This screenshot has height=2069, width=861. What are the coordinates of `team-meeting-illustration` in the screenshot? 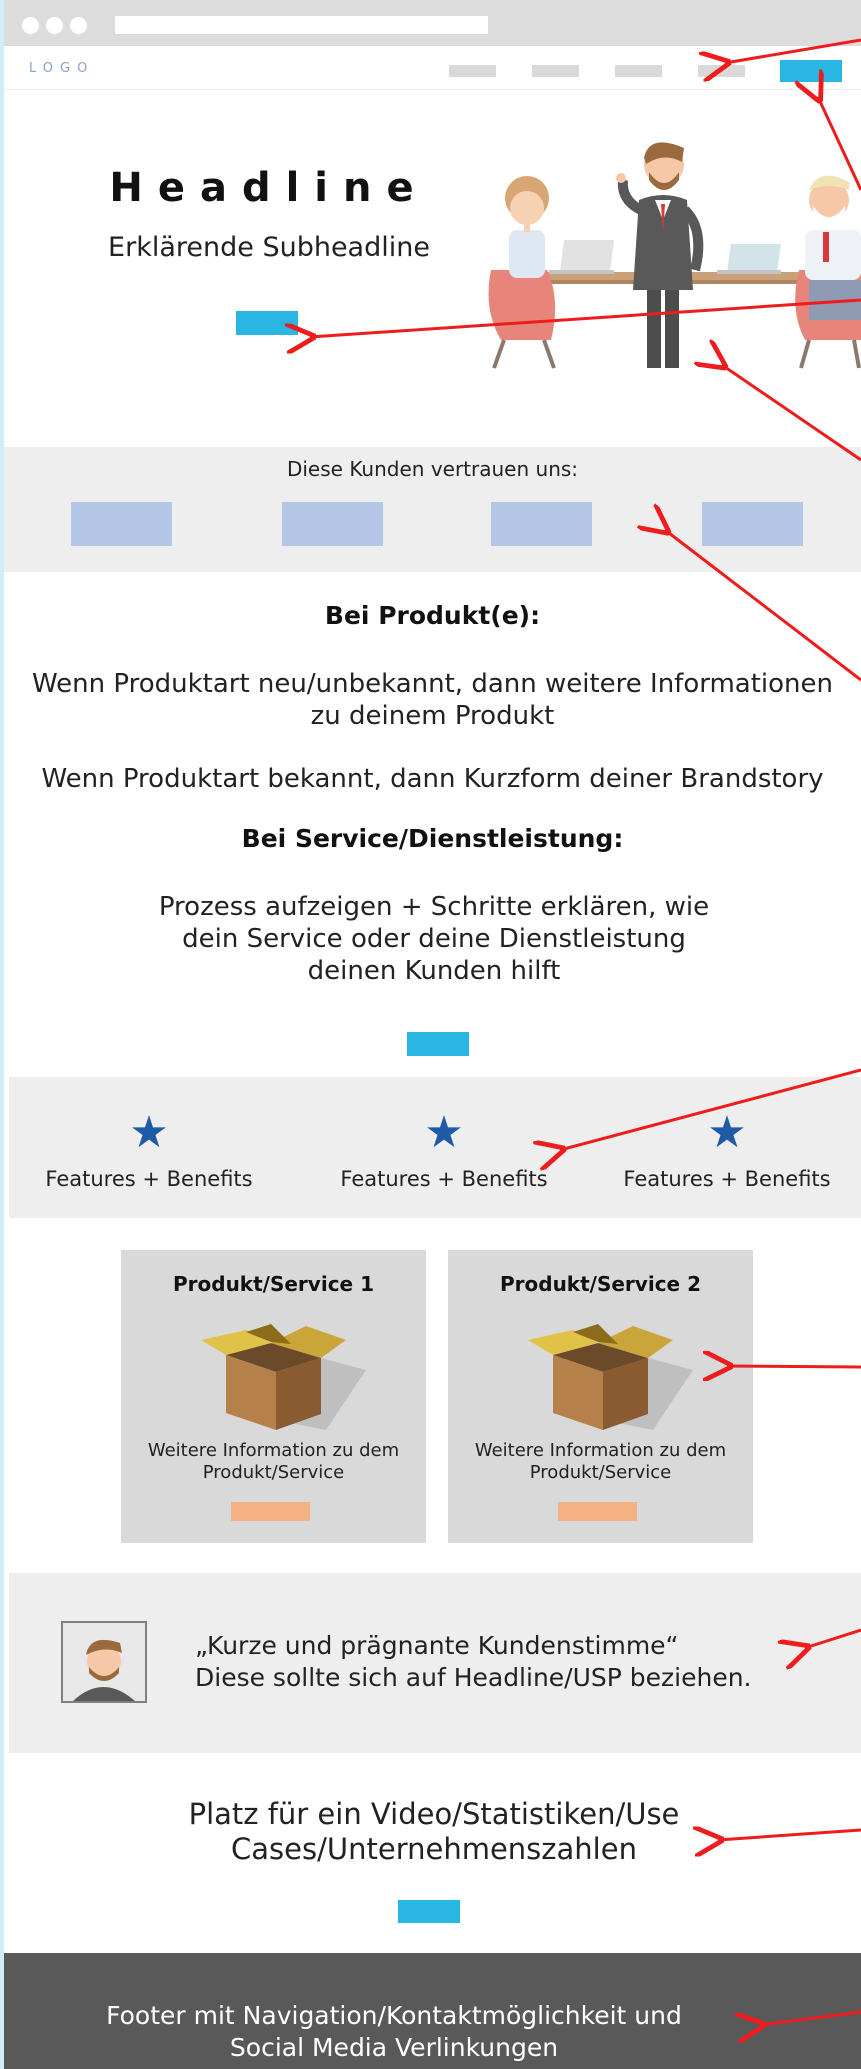 It's located at (674, 255).